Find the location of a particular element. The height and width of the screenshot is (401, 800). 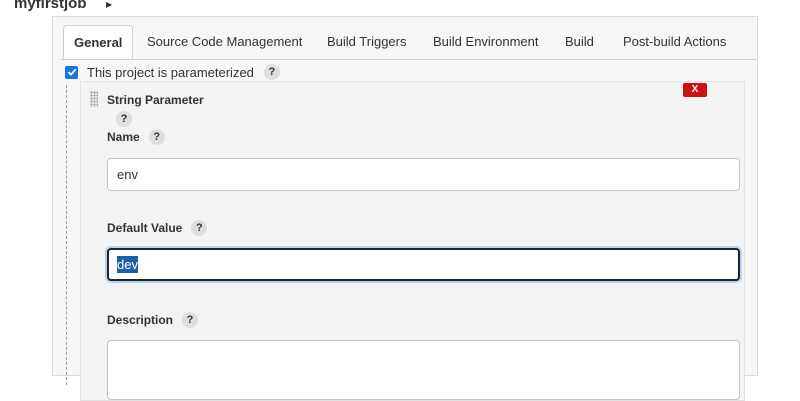

chevron-right-icon: ▶ is located at coordinates (109, 4).